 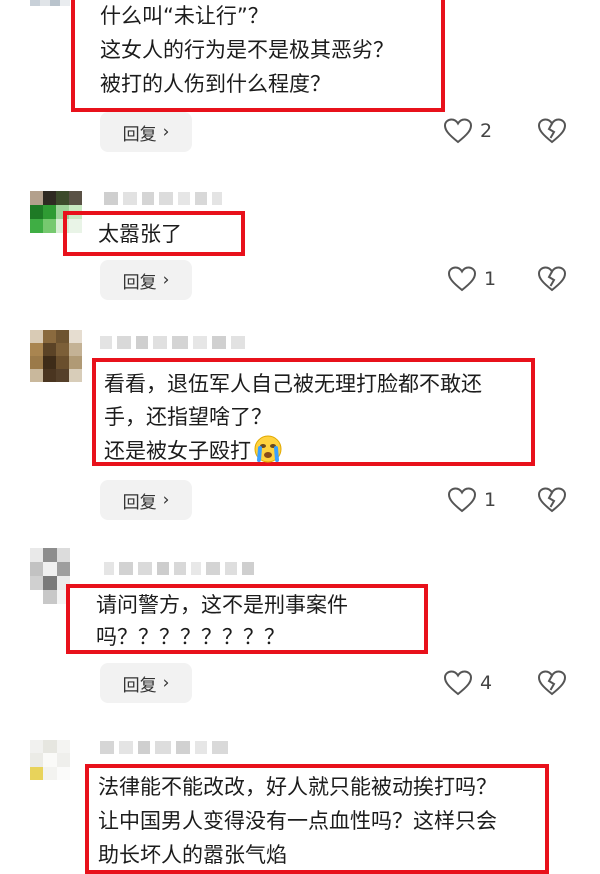 What do you see at coordinates (188, 417) in the screenshot?
I see `comment-text-line: 手，还指望啥了？` at bounding box center [188, 417].